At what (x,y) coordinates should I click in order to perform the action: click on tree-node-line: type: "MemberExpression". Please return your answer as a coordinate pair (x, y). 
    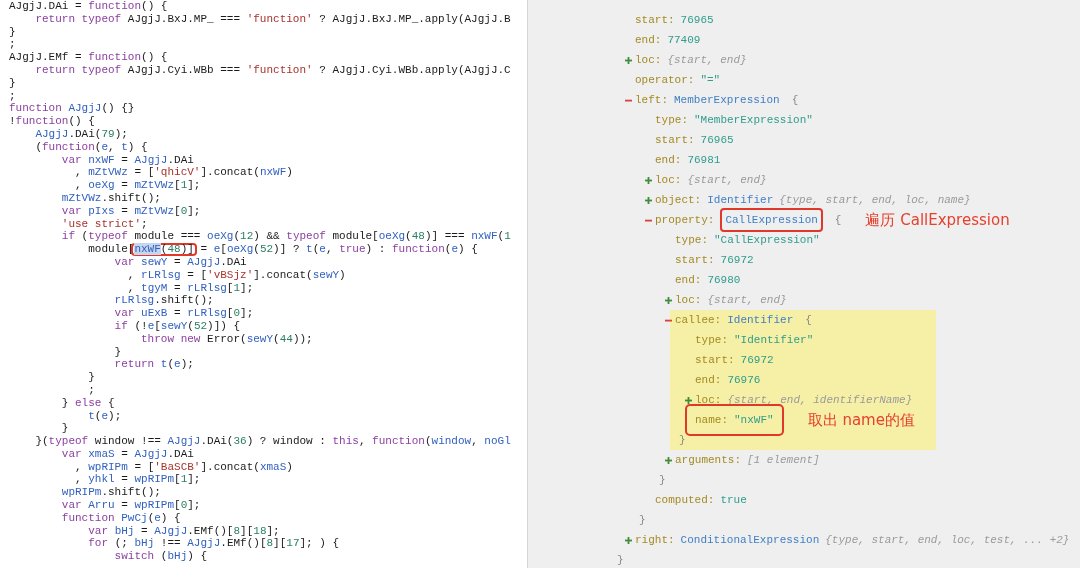
    Looking at the image, I should click on (734, 120).